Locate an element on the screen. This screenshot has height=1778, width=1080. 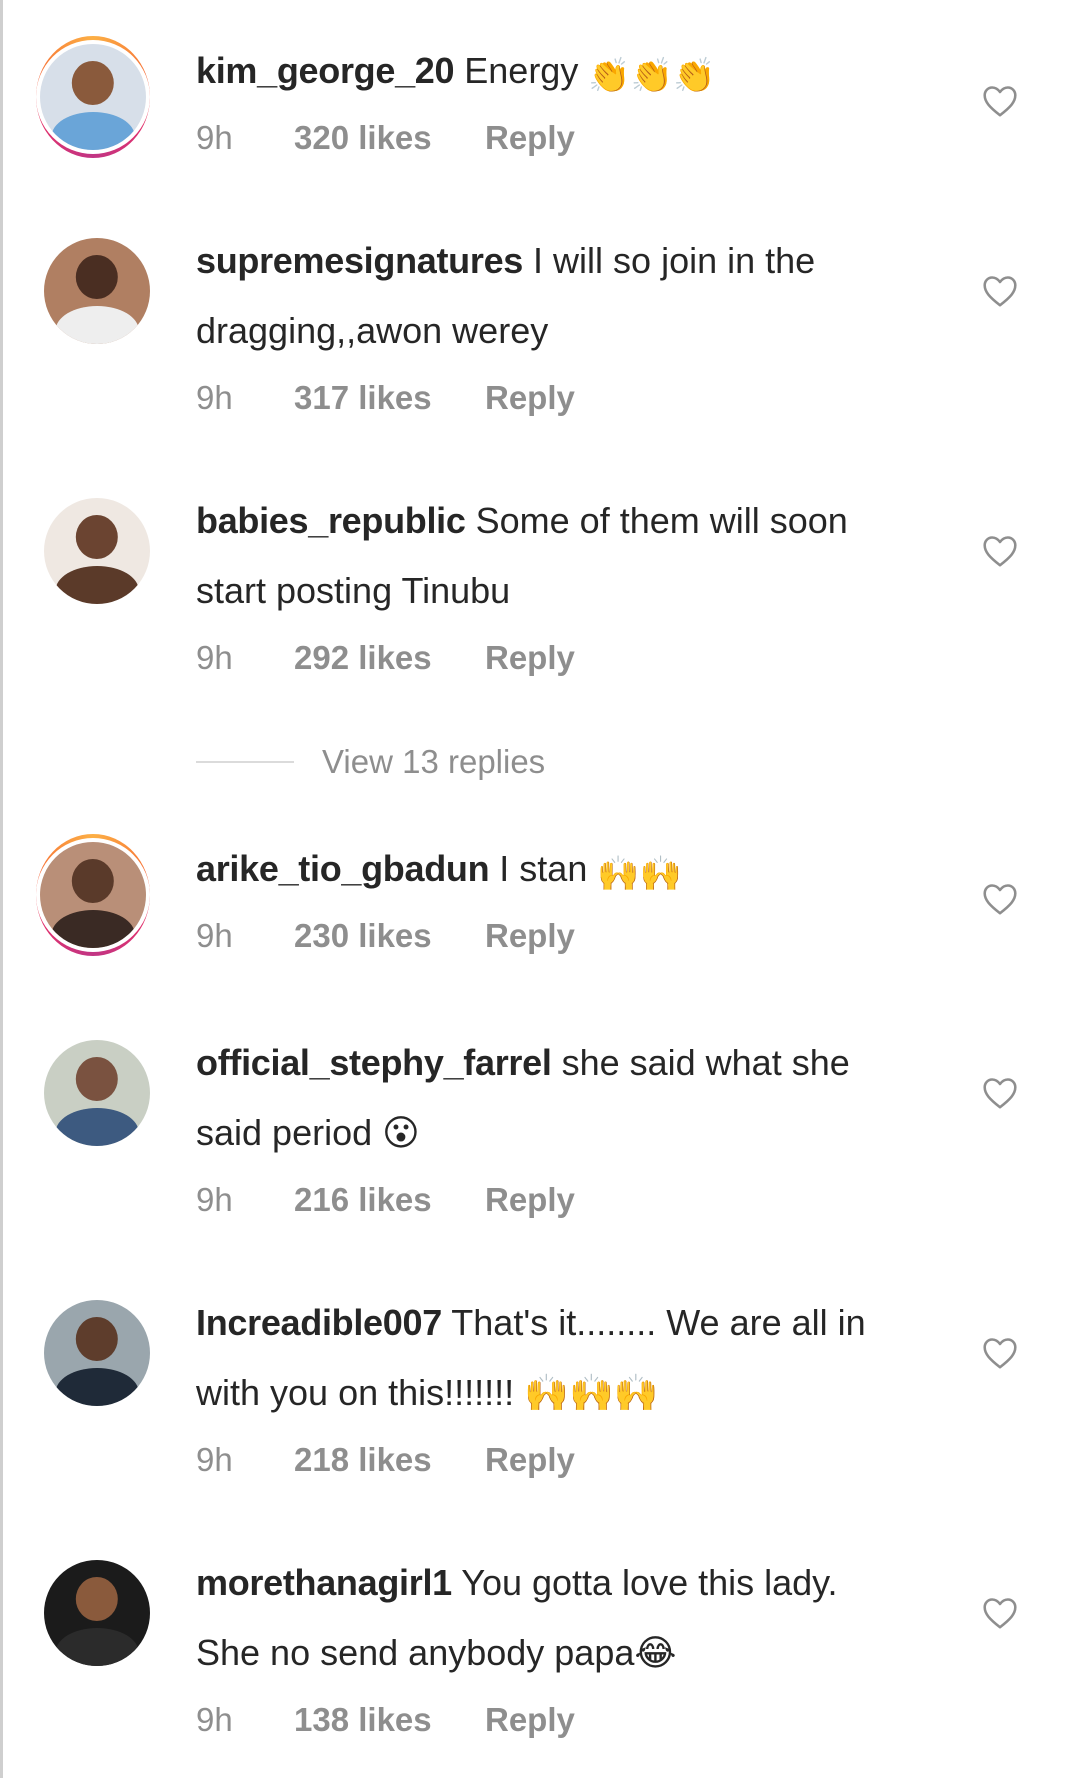
comment-text: Energy is located at coordinates (521, 70).